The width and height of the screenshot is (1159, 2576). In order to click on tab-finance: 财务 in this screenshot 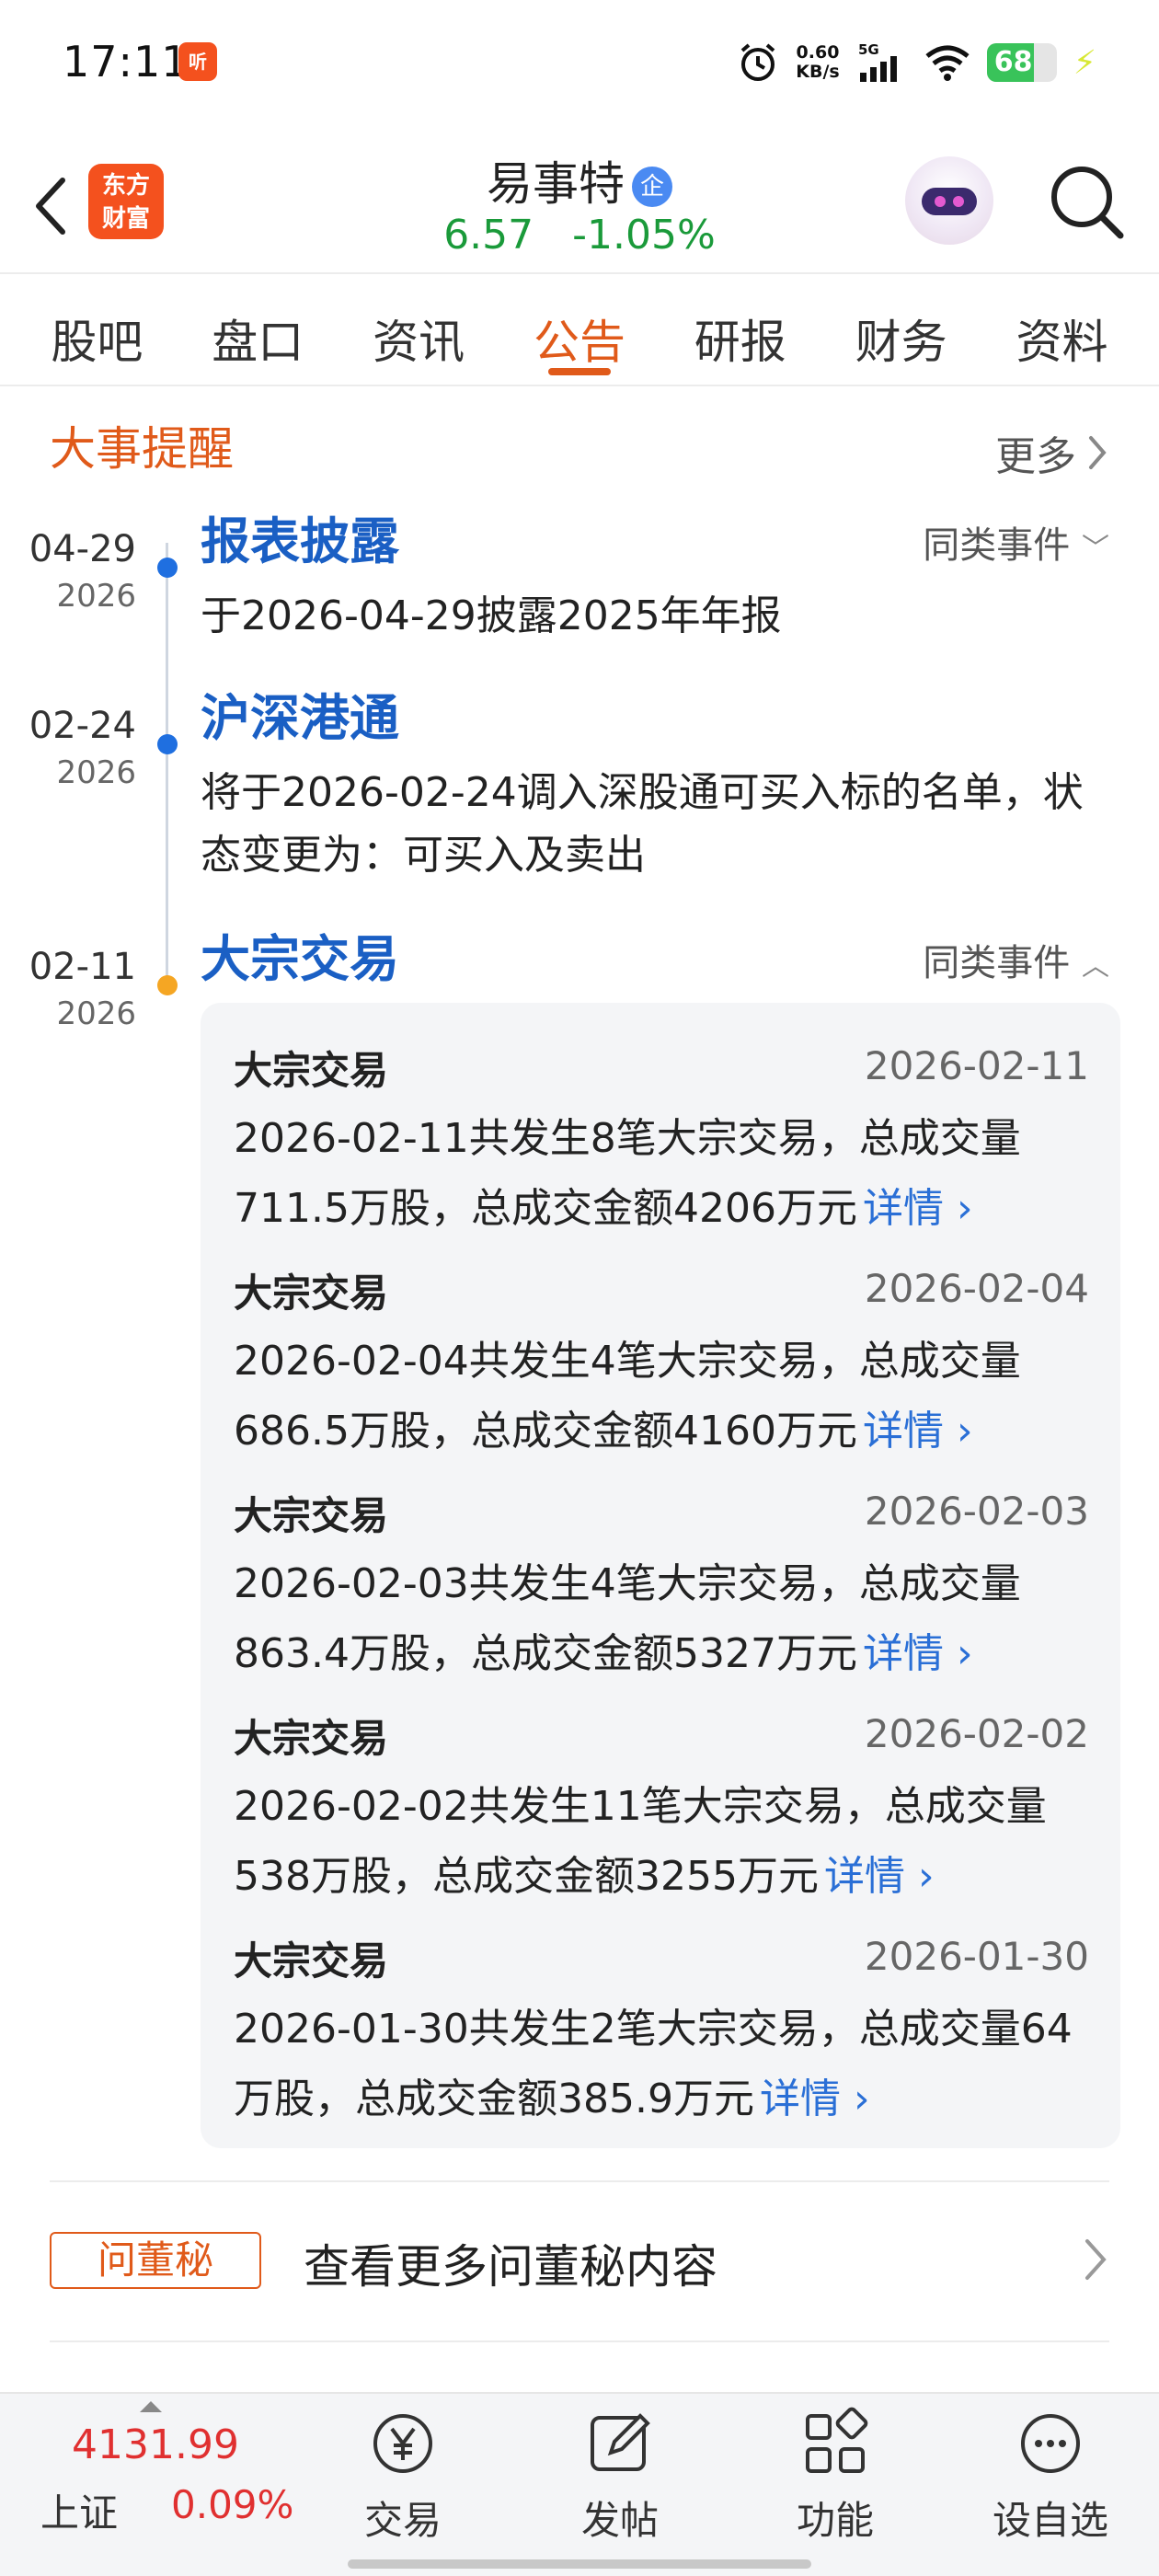, I will do `click(901, 329)`.